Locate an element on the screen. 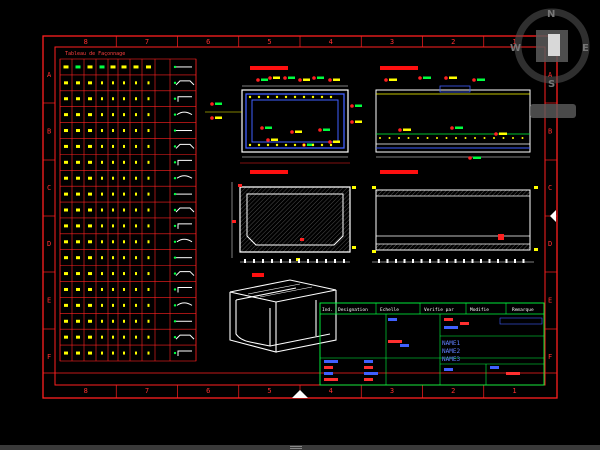 Image resolution: width=600 pixels, height=450 pixels. resize-grip-icon is located at coordinates (296, 447).